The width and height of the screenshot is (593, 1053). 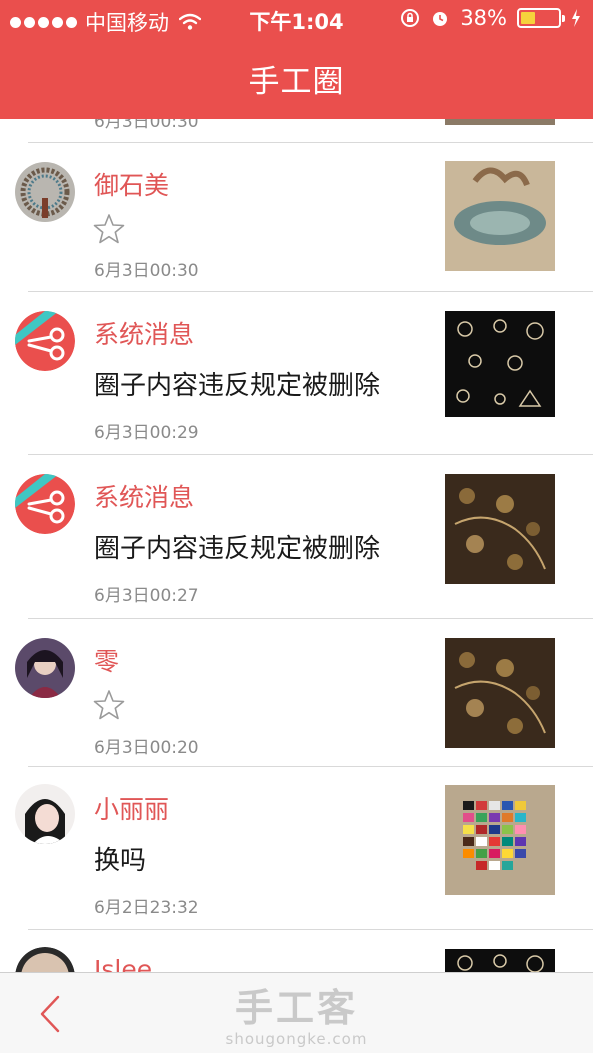 I want to click on alarm-icon, so click(x=440, y=19).